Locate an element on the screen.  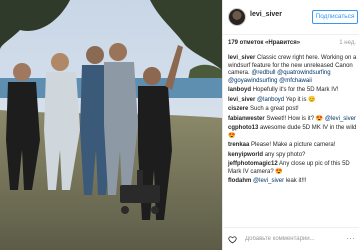
comment-item: levi_siver @lanboyd Yep it is 😊 is located at coordinates (292, 101).